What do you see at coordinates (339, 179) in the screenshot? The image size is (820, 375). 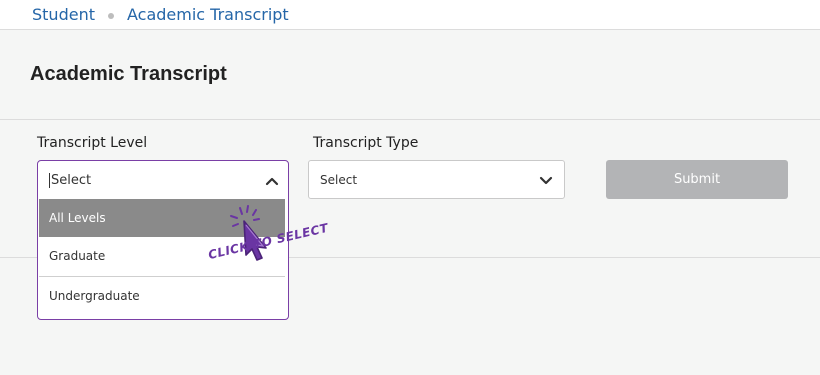 I see `transcript-type-value: Select` at bounding box center [339, 179].